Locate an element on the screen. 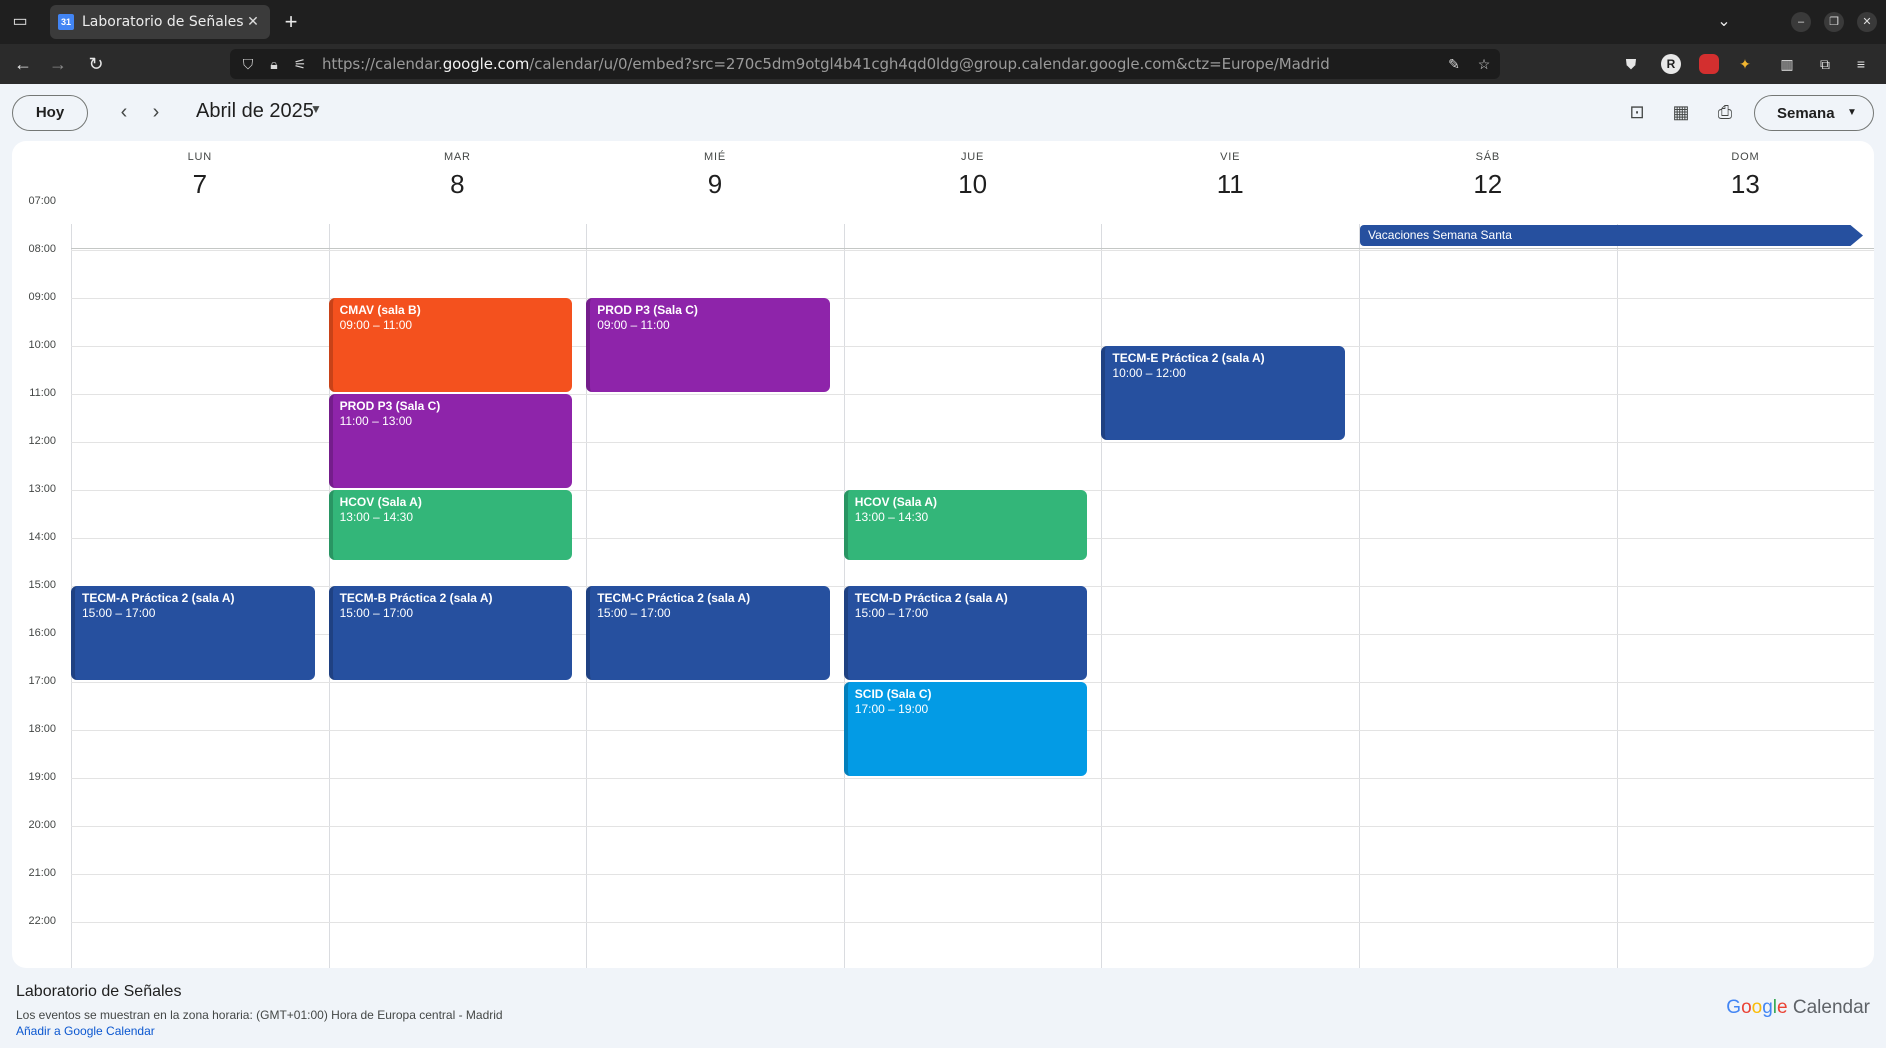 The height and width of the screenshot is (1048, 1886). day-name: MIÉ is located at coordinates (715, 157).